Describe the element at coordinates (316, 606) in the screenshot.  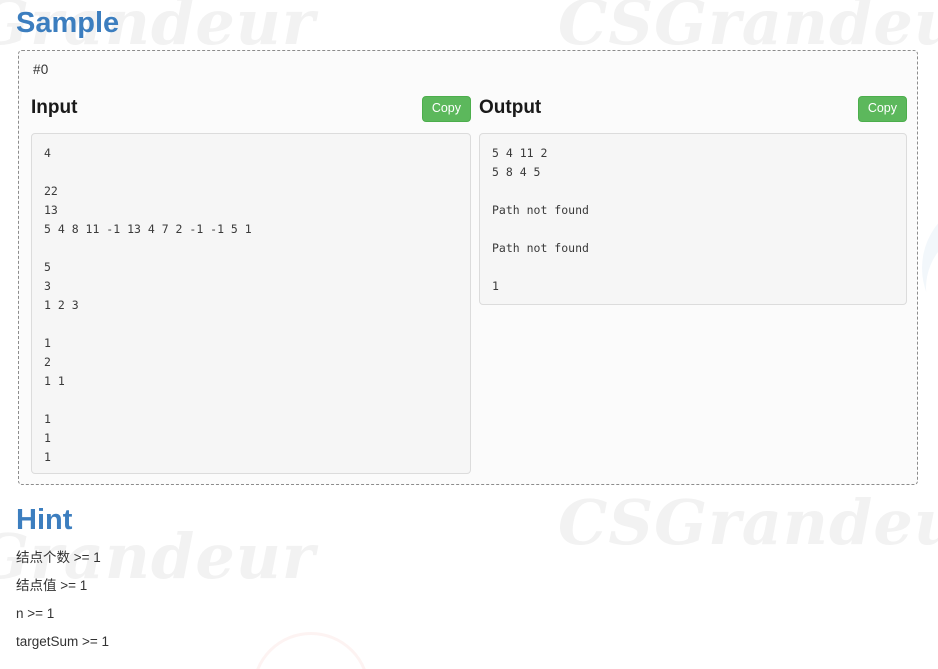
I see `hint-list: 结点个数 >= 1 结点值 >= 1 n >= 1 targetSum >= 1` at that location.